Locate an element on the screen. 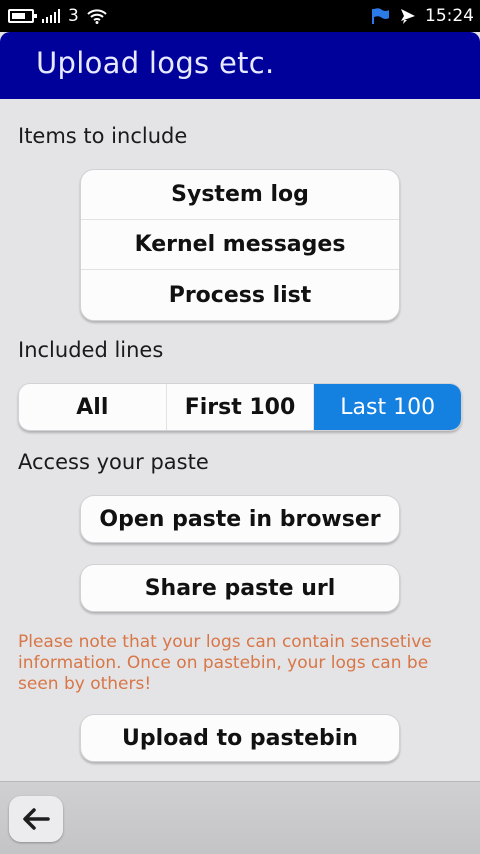 This screenshot has height=854, width=480. lines-section-label: Included lines is located at coordinates (91, 350).